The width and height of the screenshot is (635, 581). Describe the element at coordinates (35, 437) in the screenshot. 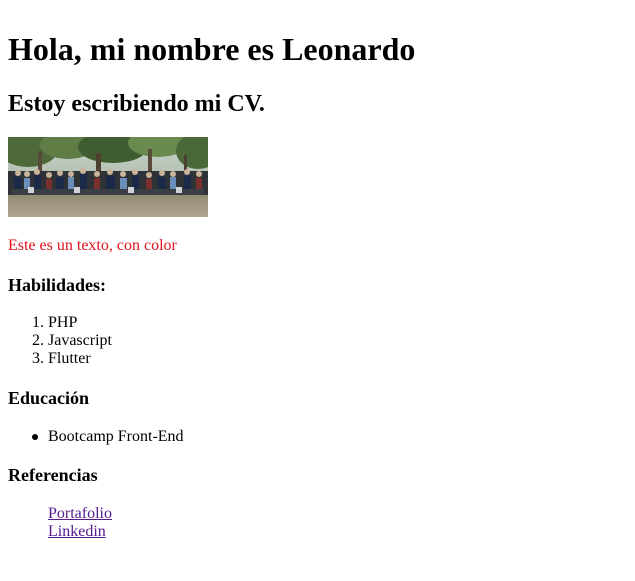

I see `bullet-icon` at that location.